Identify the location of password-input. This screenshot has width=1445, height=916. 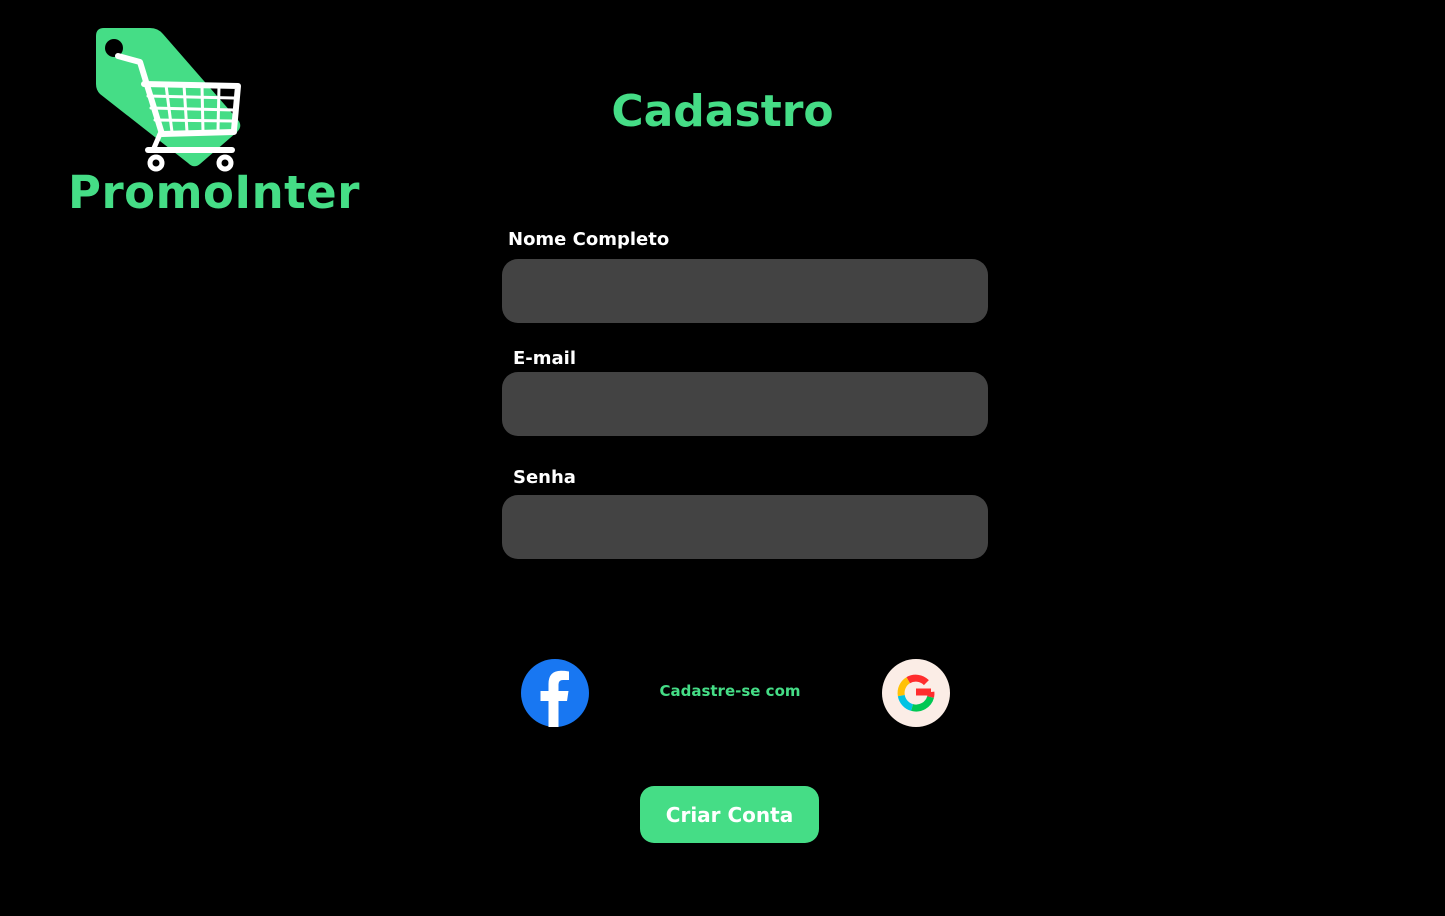
(745, 527).